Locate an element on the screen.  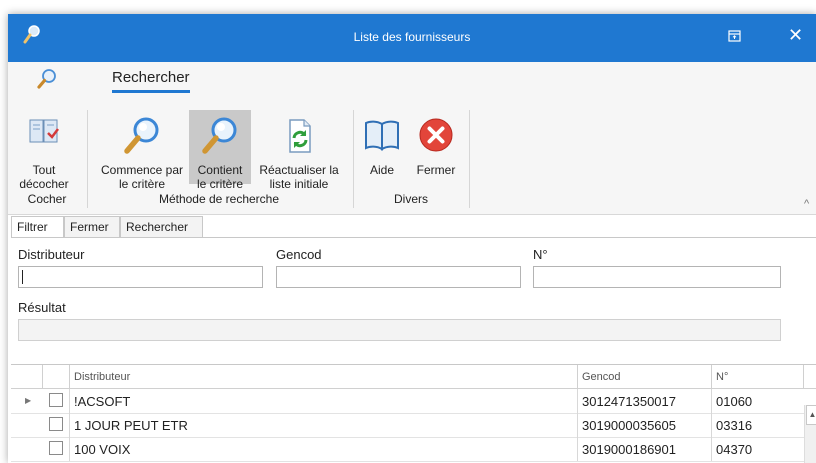
uncheck-all-label-1: Tout is located at coordinates (44, 170).